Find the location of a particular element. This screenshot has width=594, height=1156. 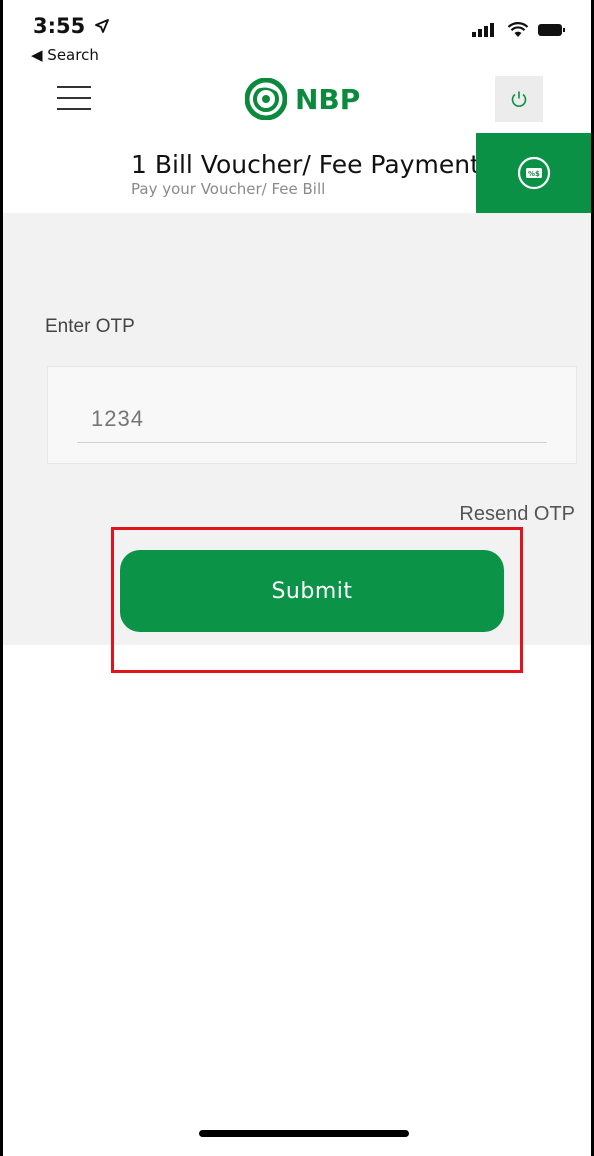

logo-text: NBP is located at coordinates (328, 99).